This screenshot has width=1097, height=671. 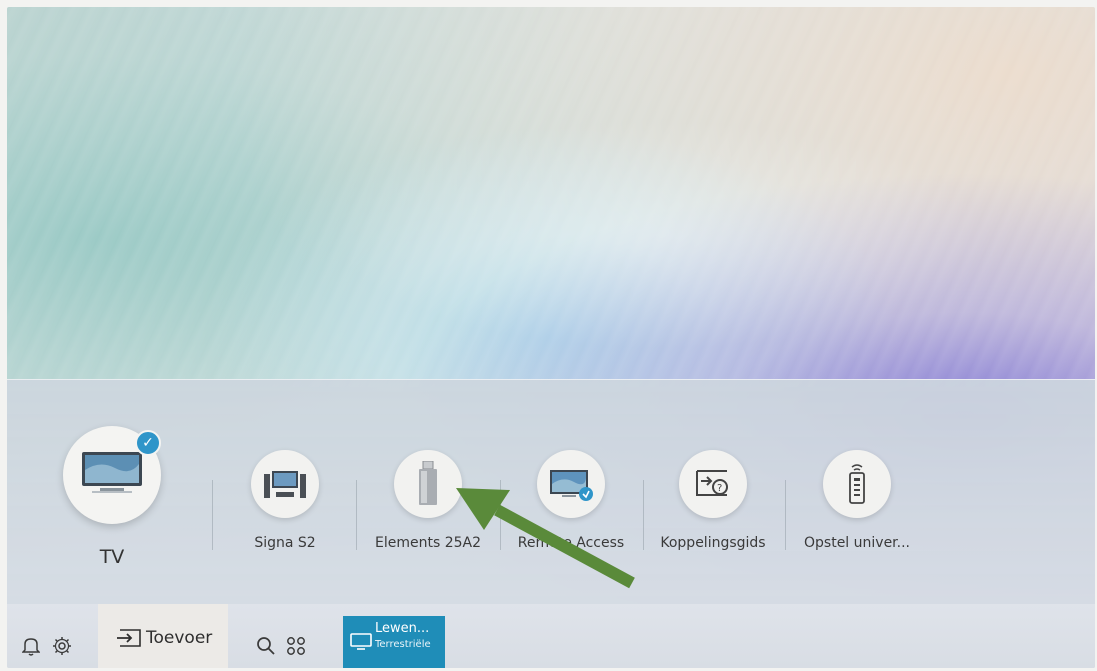 What do you see at coordinates (361, 641) in the screenshot?
I see `tv-small-icon` at bounding box center [361, 641].